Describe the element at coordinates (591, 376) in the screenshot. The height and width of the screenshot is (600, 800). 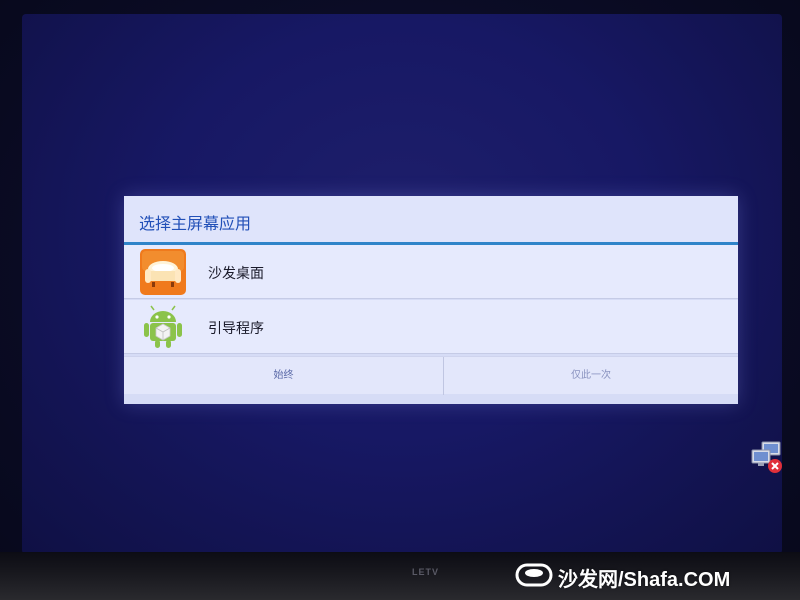
I see `just-once-button: 仅此一次` at that location.